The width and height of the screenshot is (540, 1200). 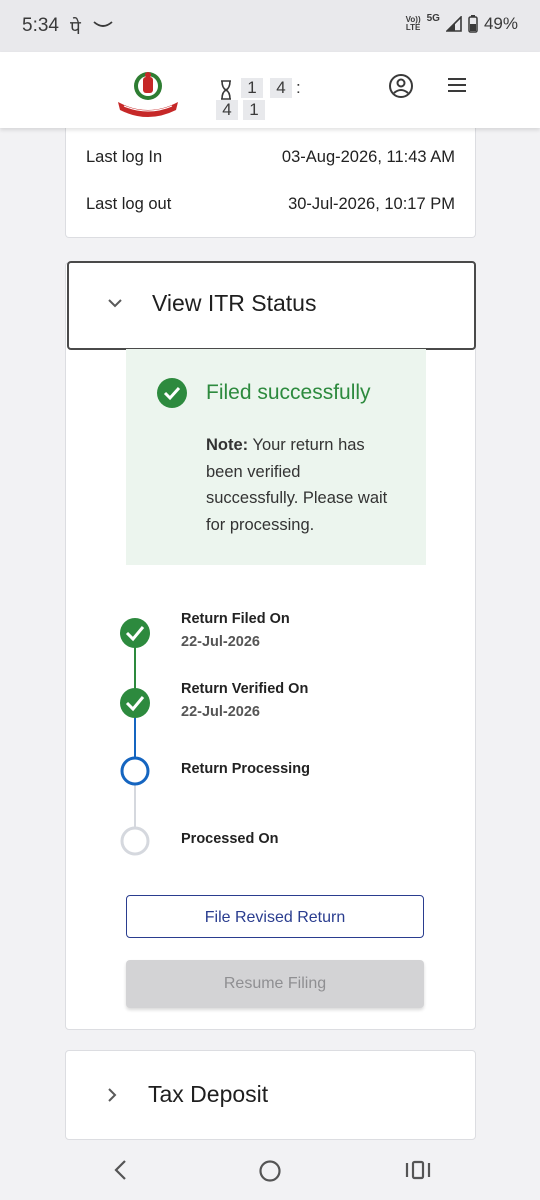 What do you see at coordinates (129, 204) in the screenshot?
I see `last-logout-label: Last log out` at bounding box center [129, 204].